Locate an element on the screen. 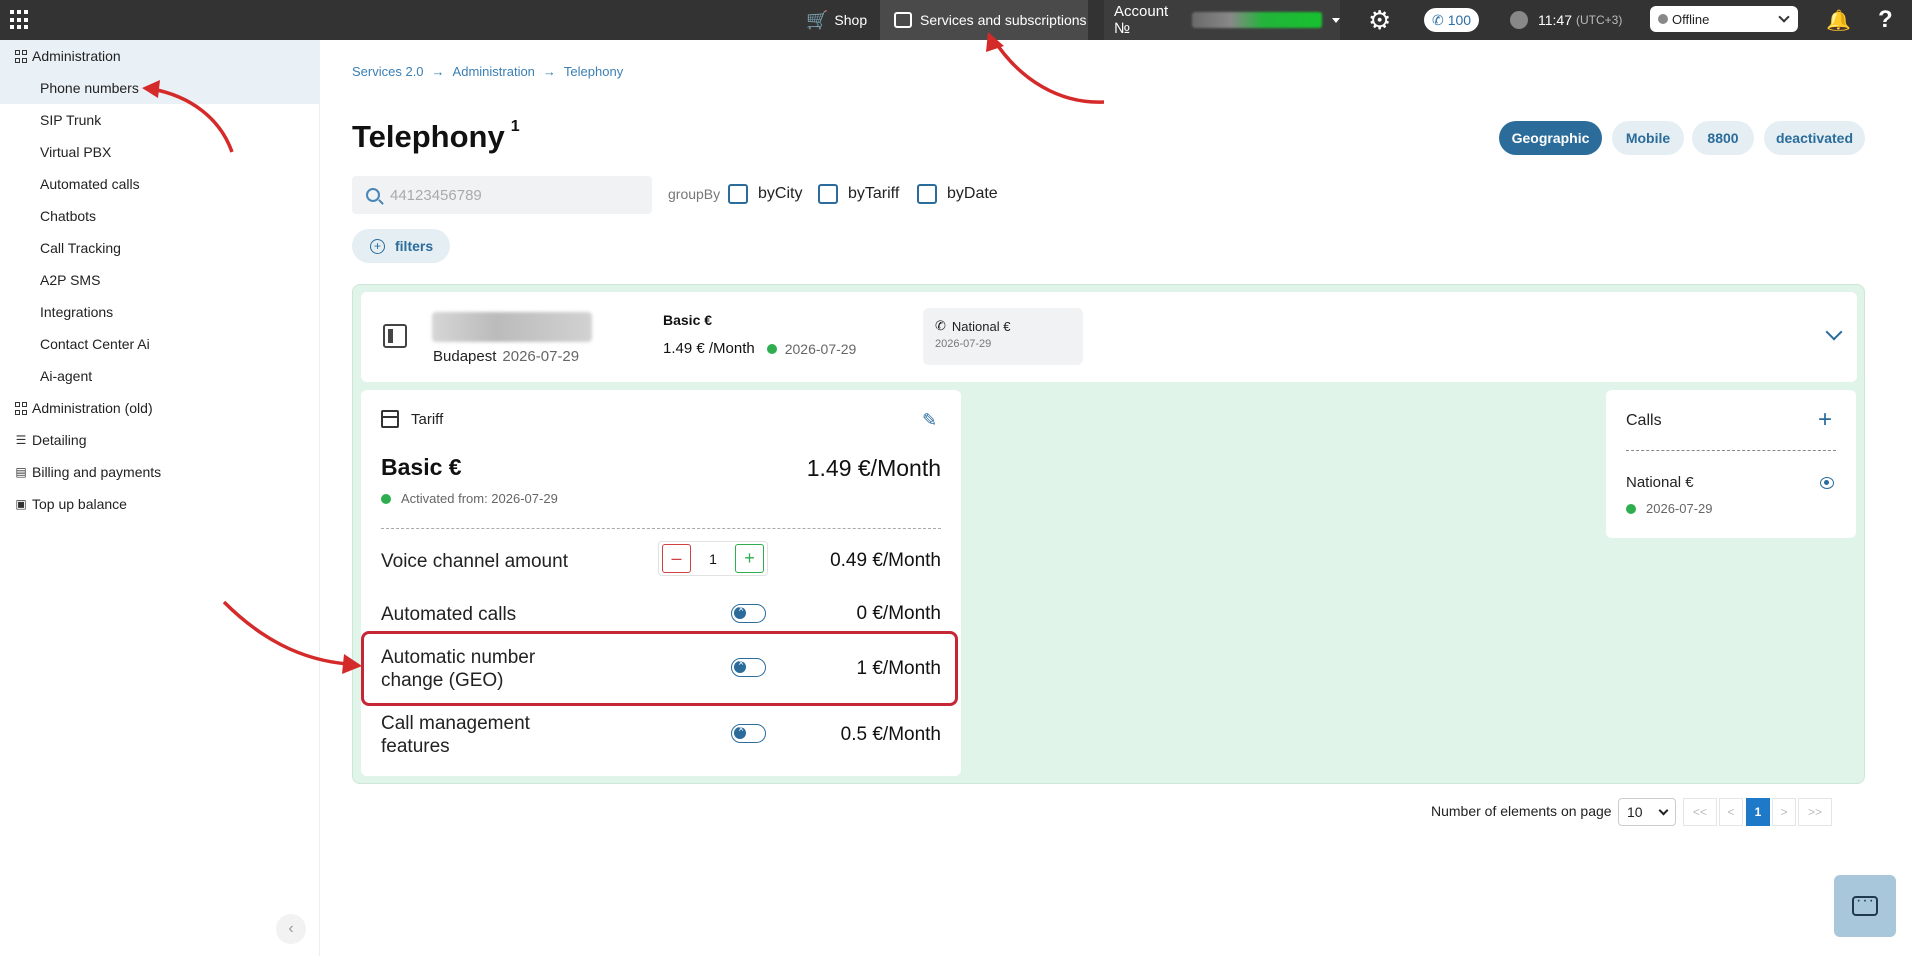 The width and height of the screenshot is (1912, 956). tariff-name: Basic € is located at coordinates (421, 467).